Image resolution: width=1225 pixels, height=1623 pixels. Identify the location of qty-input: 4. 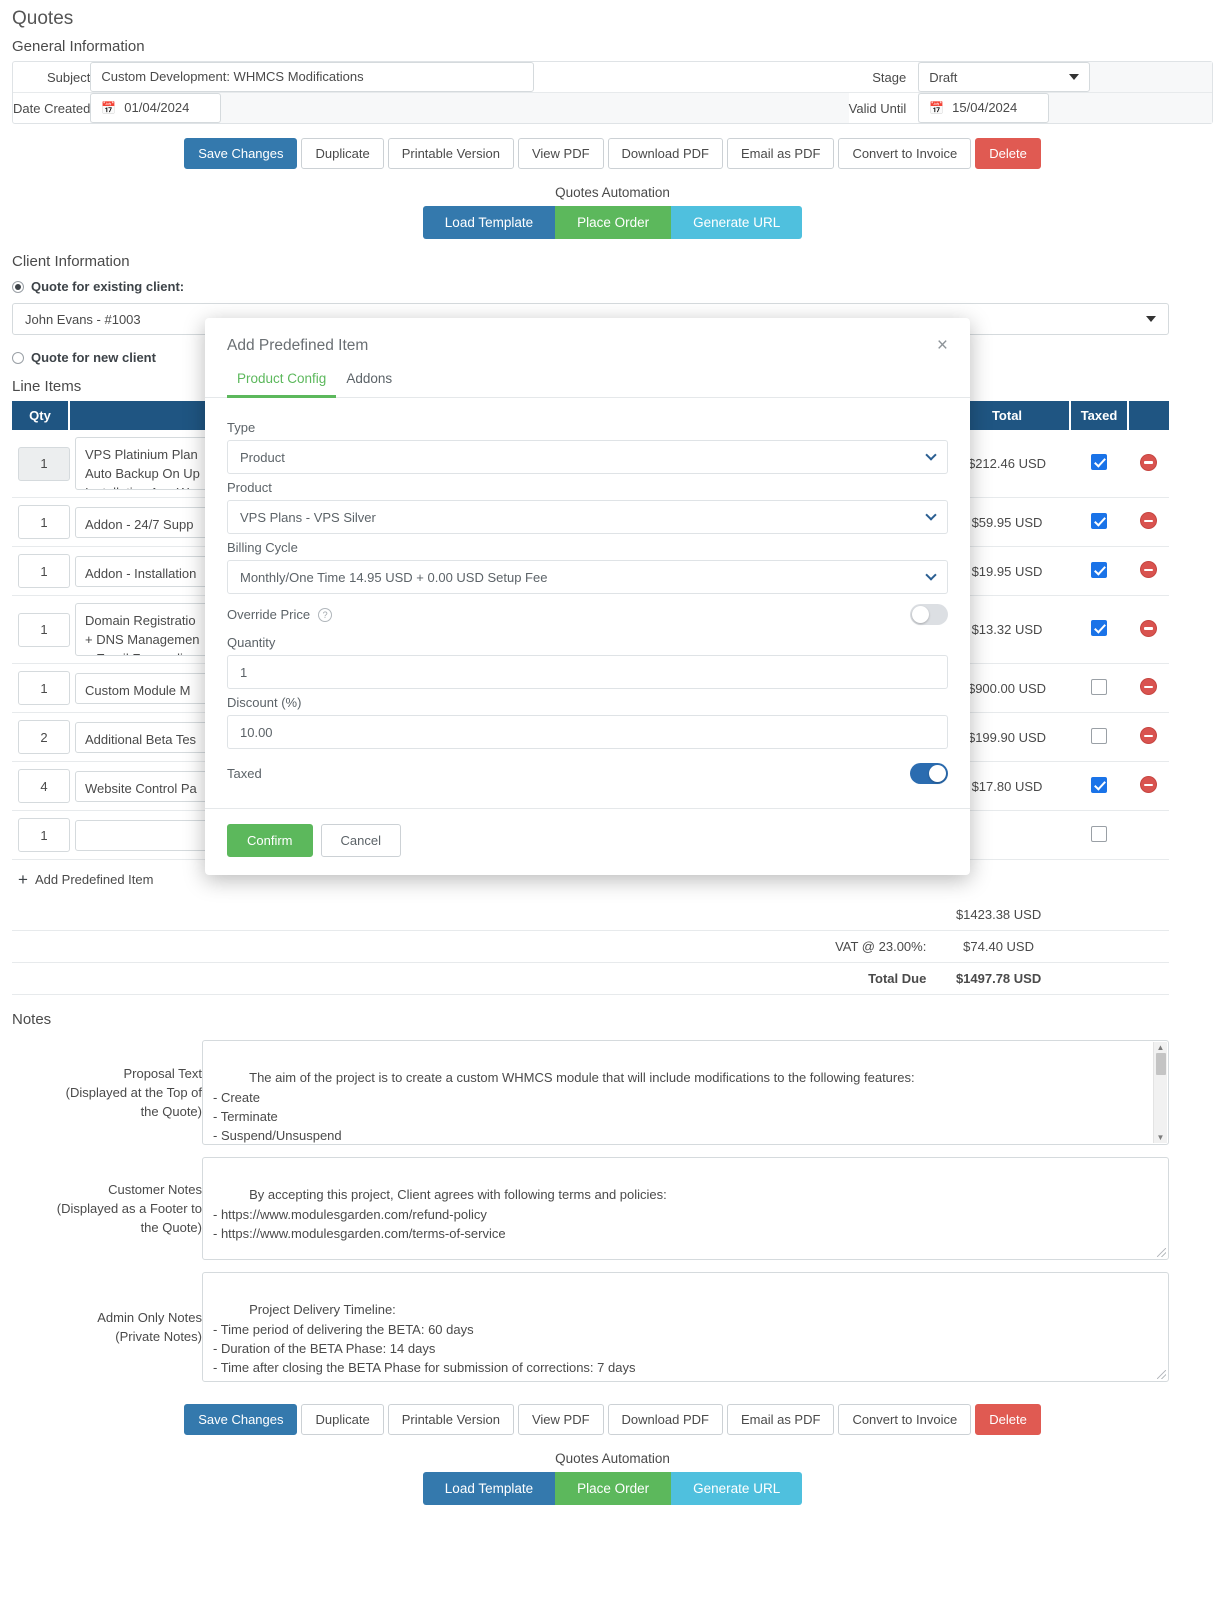
(44, 786).